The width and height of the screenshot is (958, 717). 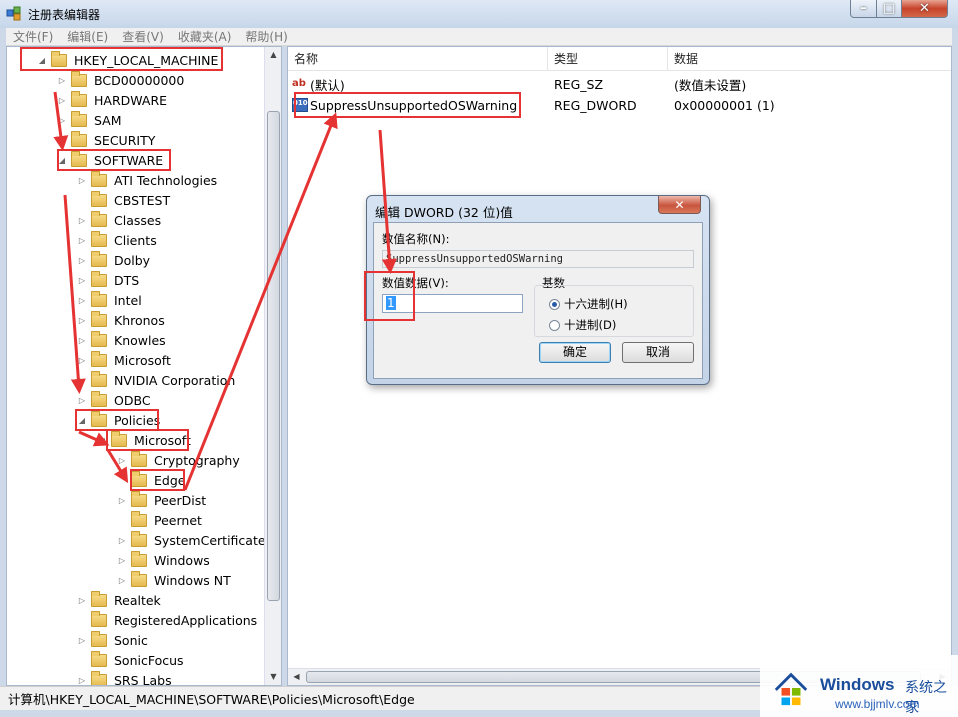 I want to click on value-row-default: ab (默认) REG_SZ (数值未设置), so click(x=578, y=84).